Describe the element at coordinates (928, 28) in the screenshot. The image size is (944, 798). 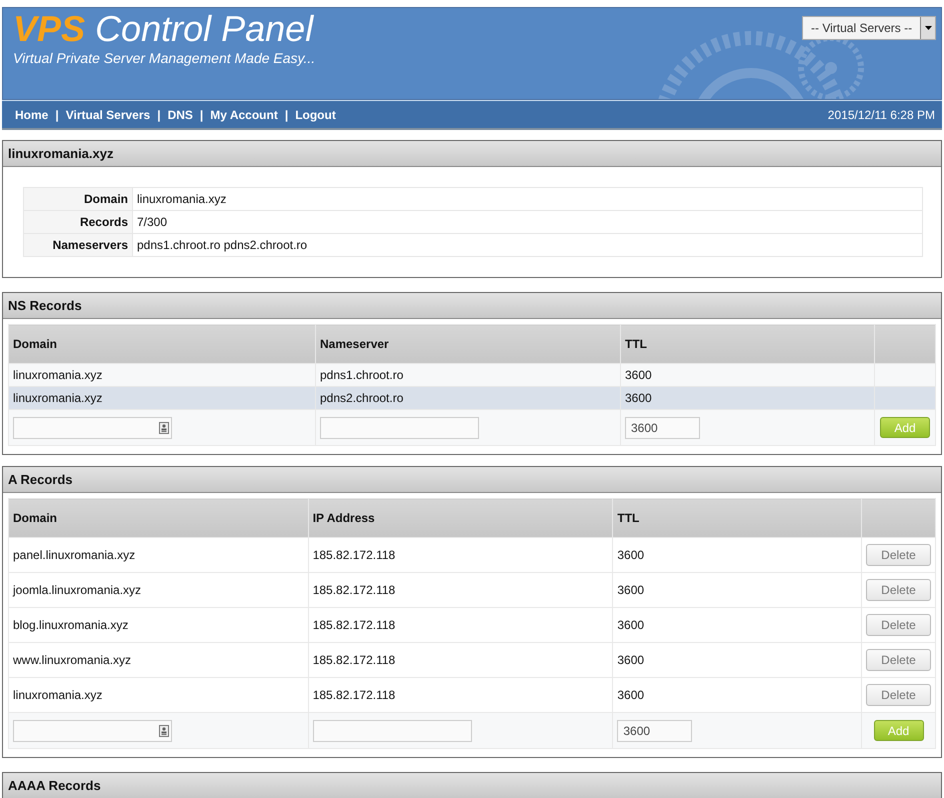
I see `caret-icon` at that location.